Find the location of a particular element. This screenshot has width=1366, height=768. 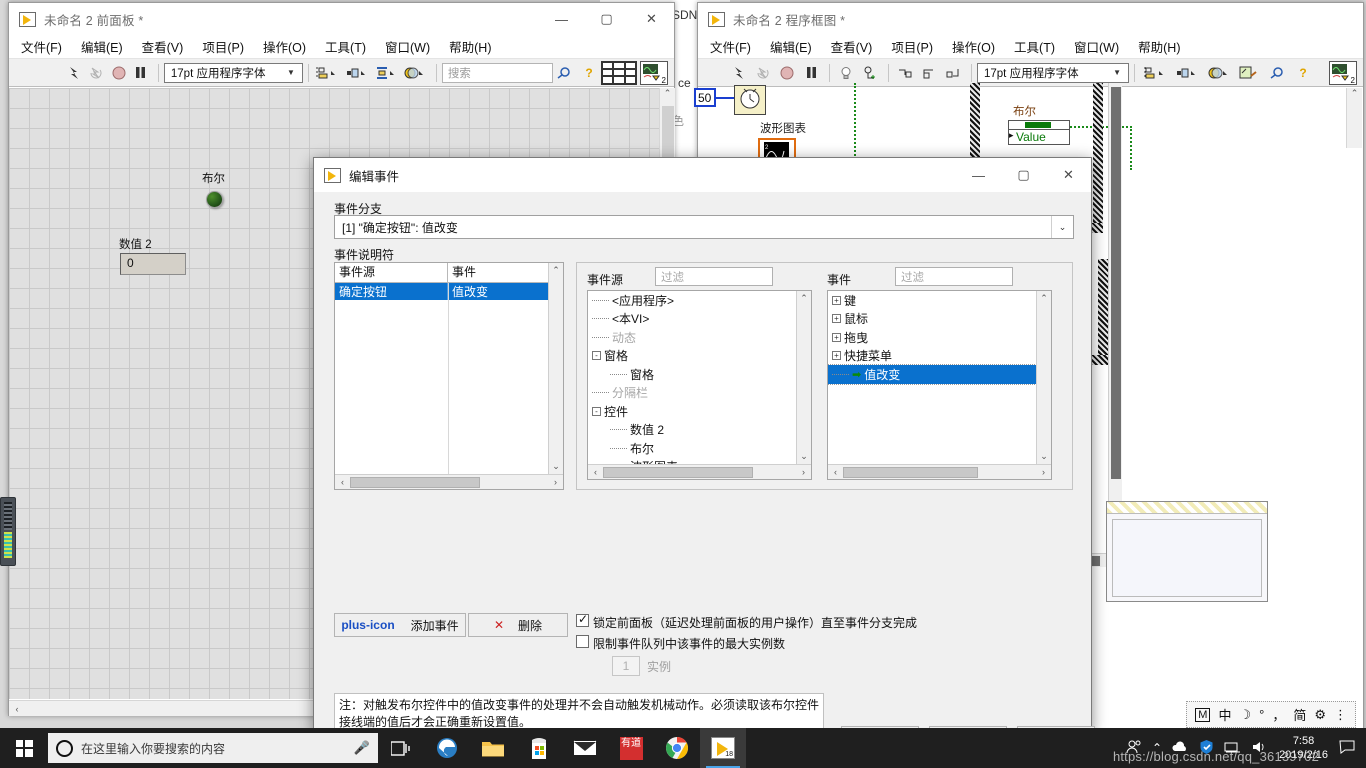

bd-clean-up-diagram-icon is located at coordinates (1249, 73).